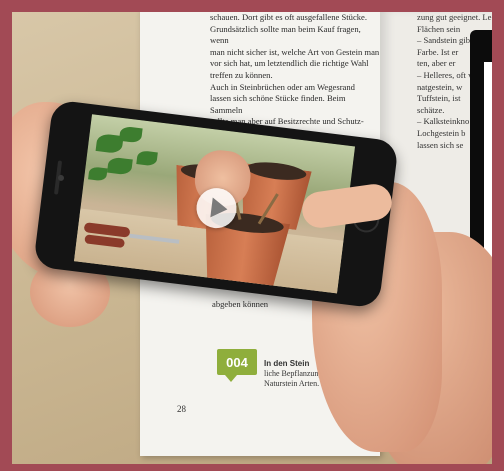 The width and height of the screenshot is (504, 471). Describe the element at coordinates (219, 208) in the screenshot. I see `play-icon` at that location.